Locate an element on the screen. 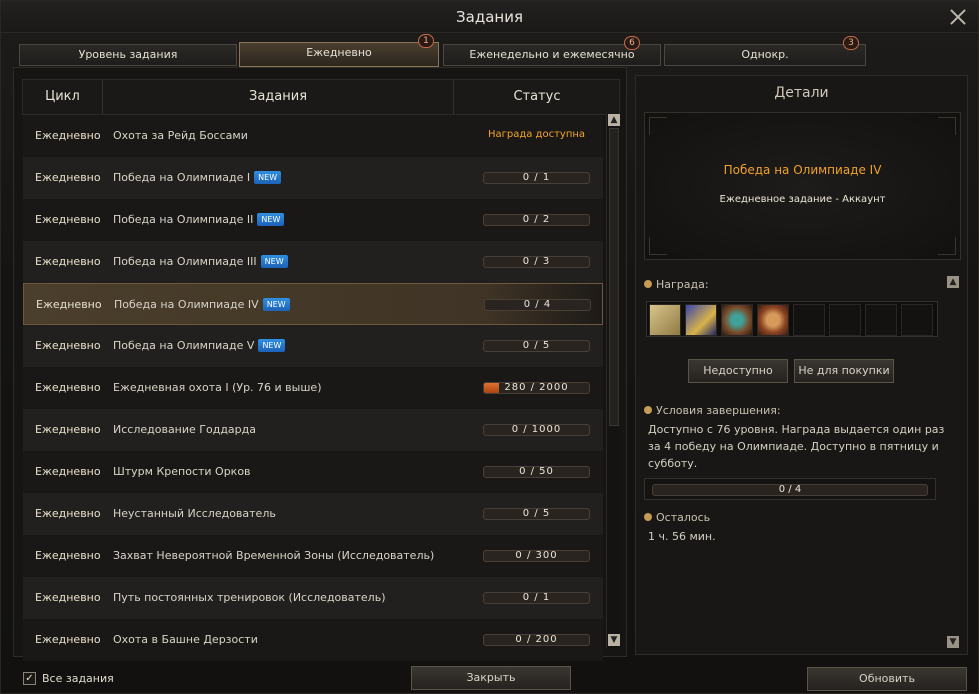 The image size is (979, 694). progress-text: 0 / 300 is located at coordinates (536, 555).